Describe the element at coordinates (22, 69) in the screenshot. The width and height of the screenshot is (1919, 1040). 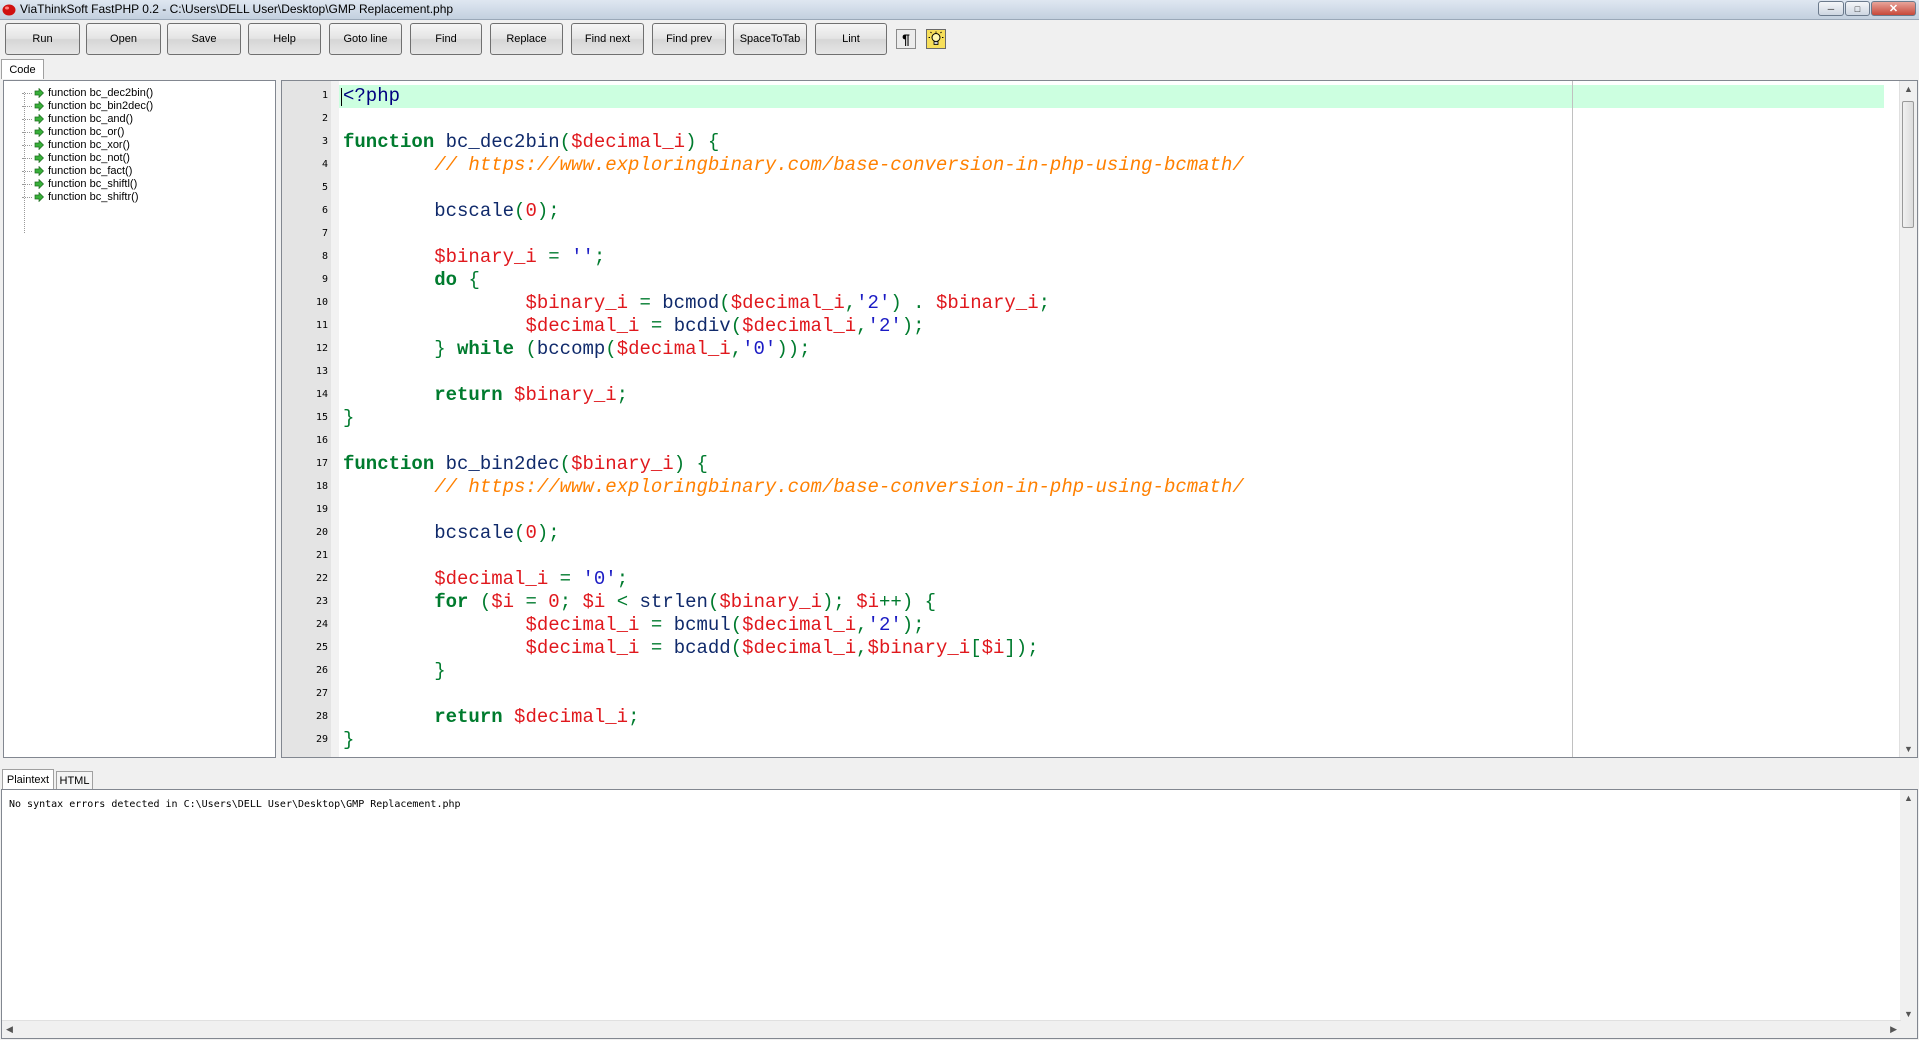
I see `tab-code: Code` at that location.